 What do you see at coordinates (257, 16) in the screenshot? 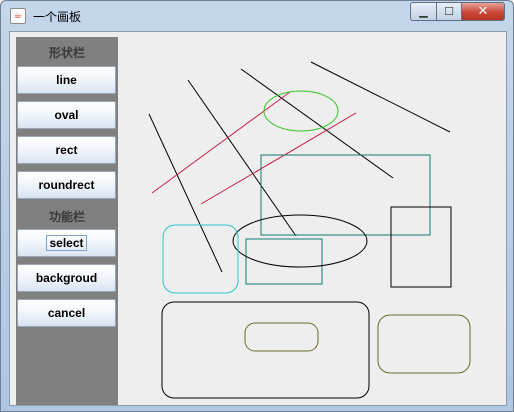
I see `title-bar: ☕ 一个画板 ▁ ☐ ✕` at bounding box center [257, 16].